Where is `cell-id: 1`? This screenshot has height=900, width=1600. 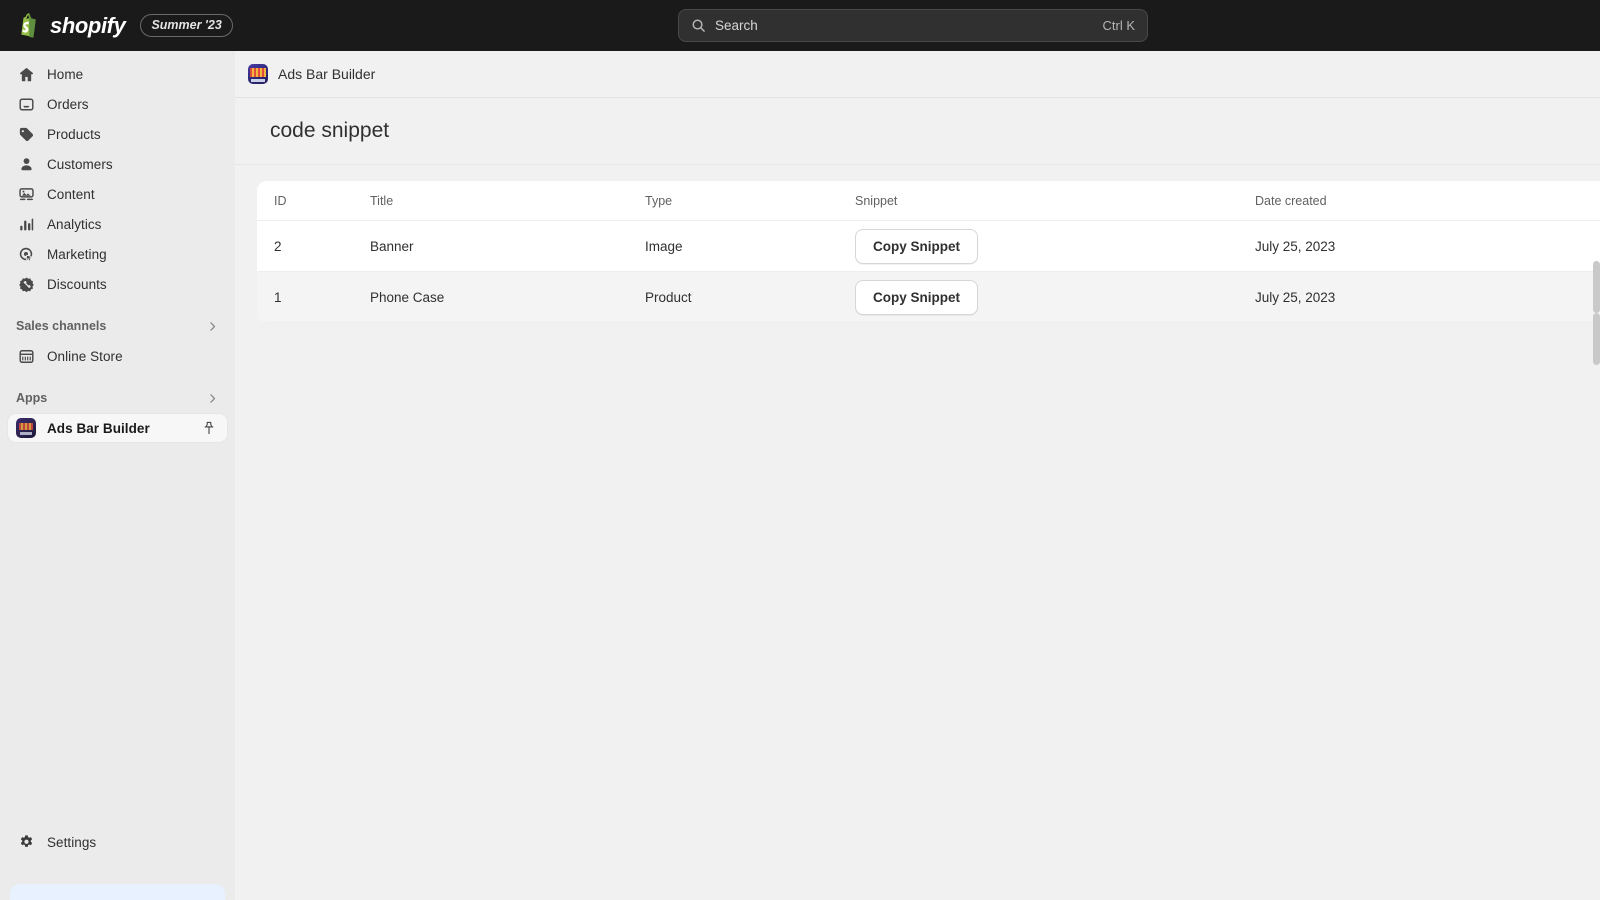 cell-id: 1 is located at coordinates (313, 297).